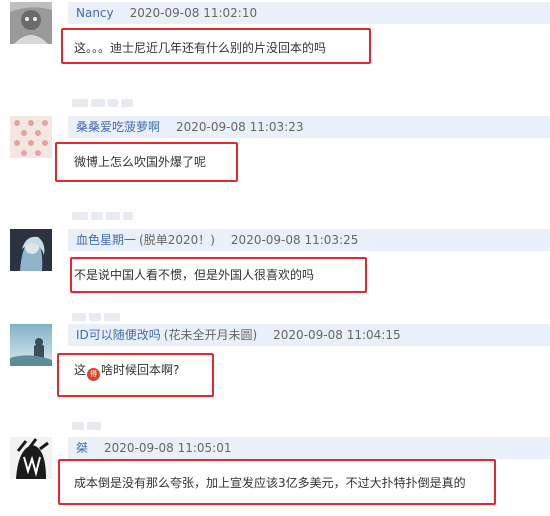 Image resolution: width=550 pixels, height=516 pixels. What do you see at coordinates (294, 240) in the screenshot?
I see `comment-time: 2020-09-08 11:03:25` at bounding box center [294, 240].